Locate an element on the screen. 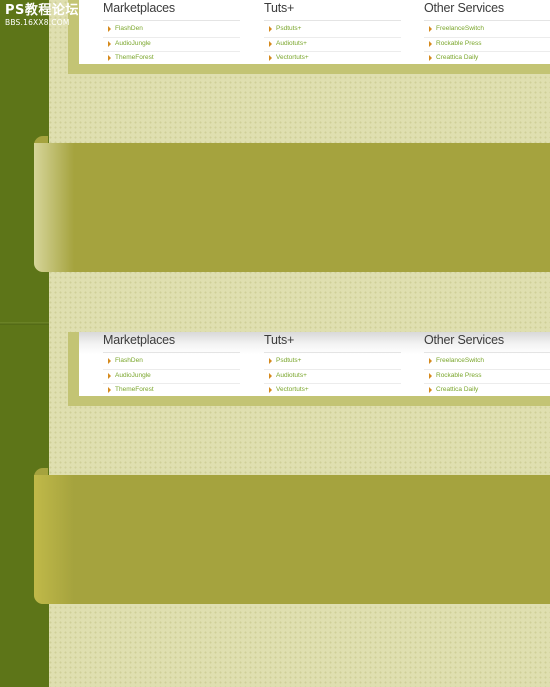  site-watermark: PS教程论坛 BBS.16XX8.COM is located at coordinates (42, 15).